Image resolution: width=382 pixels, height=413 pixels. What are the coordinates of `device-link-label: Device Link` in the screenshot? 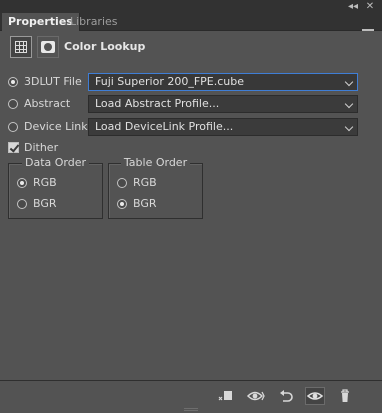 It's located at (56, 126).